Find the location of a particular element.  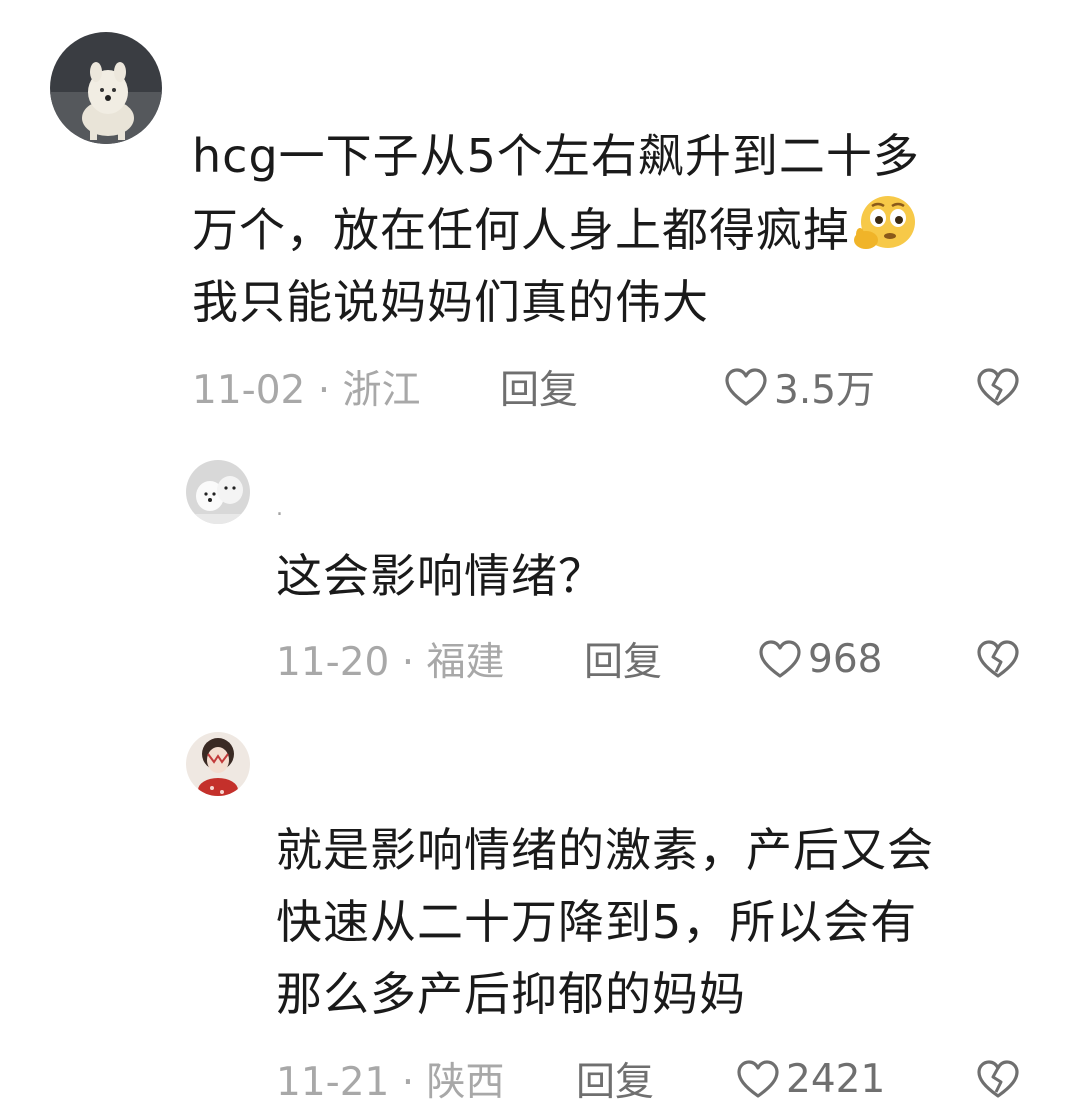

comment-line: 这会影响情绪？ is located at coordinates (440, 576).